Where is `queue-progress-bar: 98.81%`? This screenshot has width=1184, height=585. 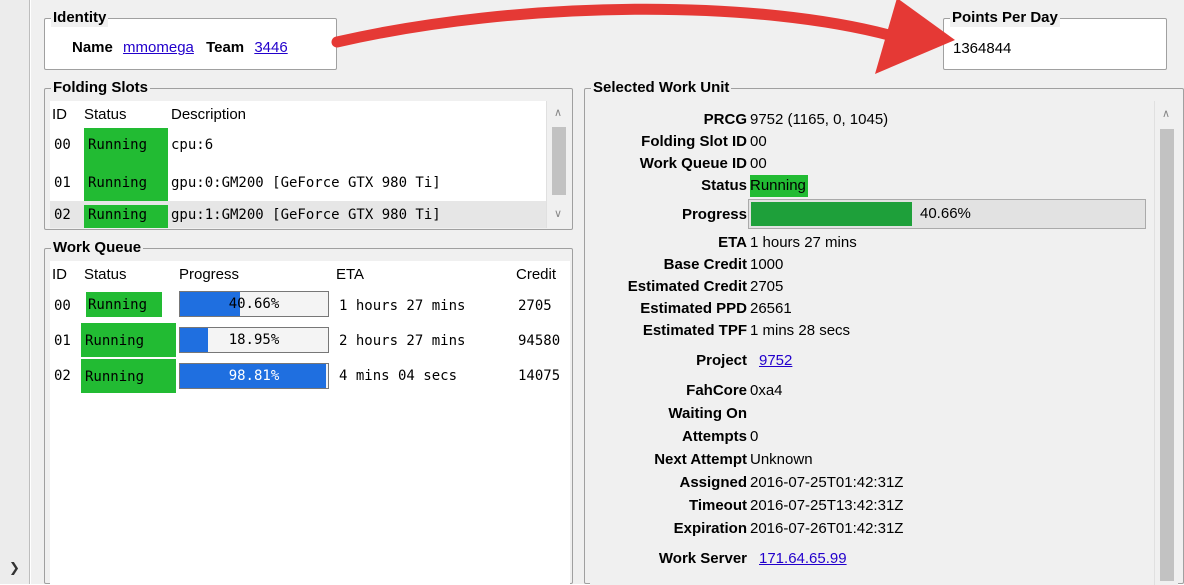
queue-progress-bar: 98.81% is located at coordinates (254, 376).